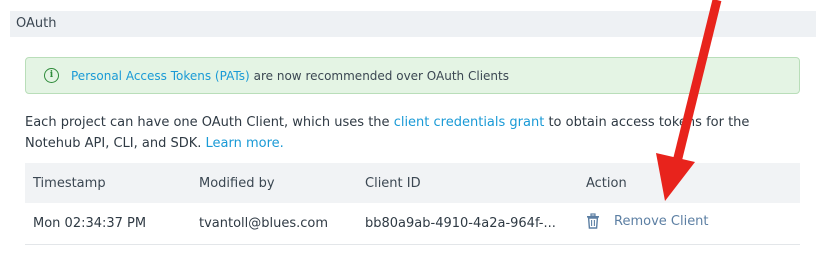  What do you see at coordinates (593, 221) in the screenshot?
I see `trash-icon` at bounding box center [593, 221].